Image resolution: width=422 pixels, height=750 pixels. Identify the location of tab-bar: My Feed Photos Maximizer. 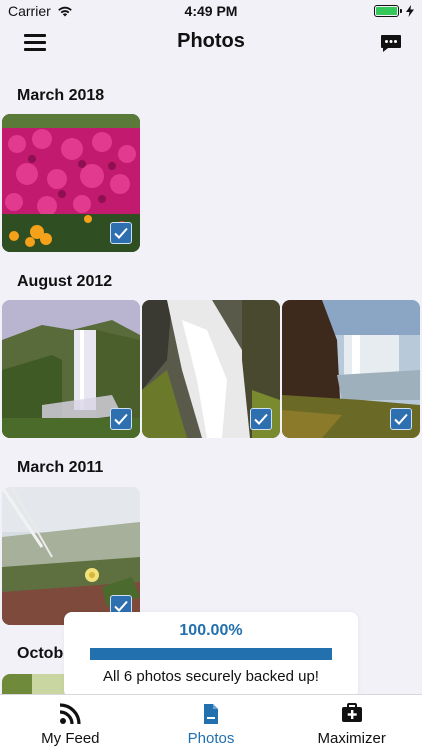
(211, 722).